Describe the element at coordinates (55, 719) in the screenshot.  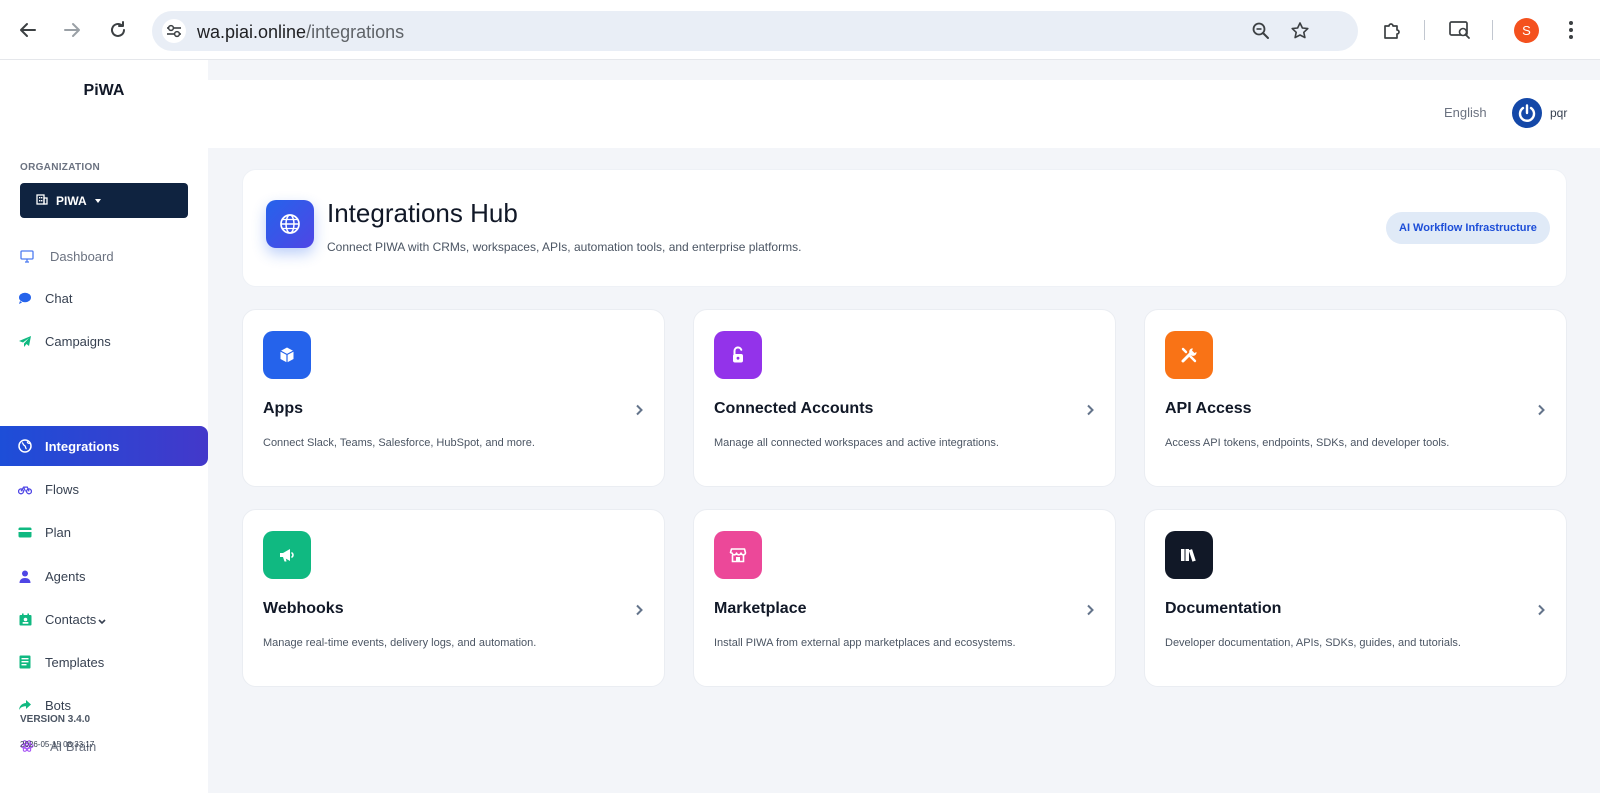
I see `app-version: VERSION 3.4.0` at that location.